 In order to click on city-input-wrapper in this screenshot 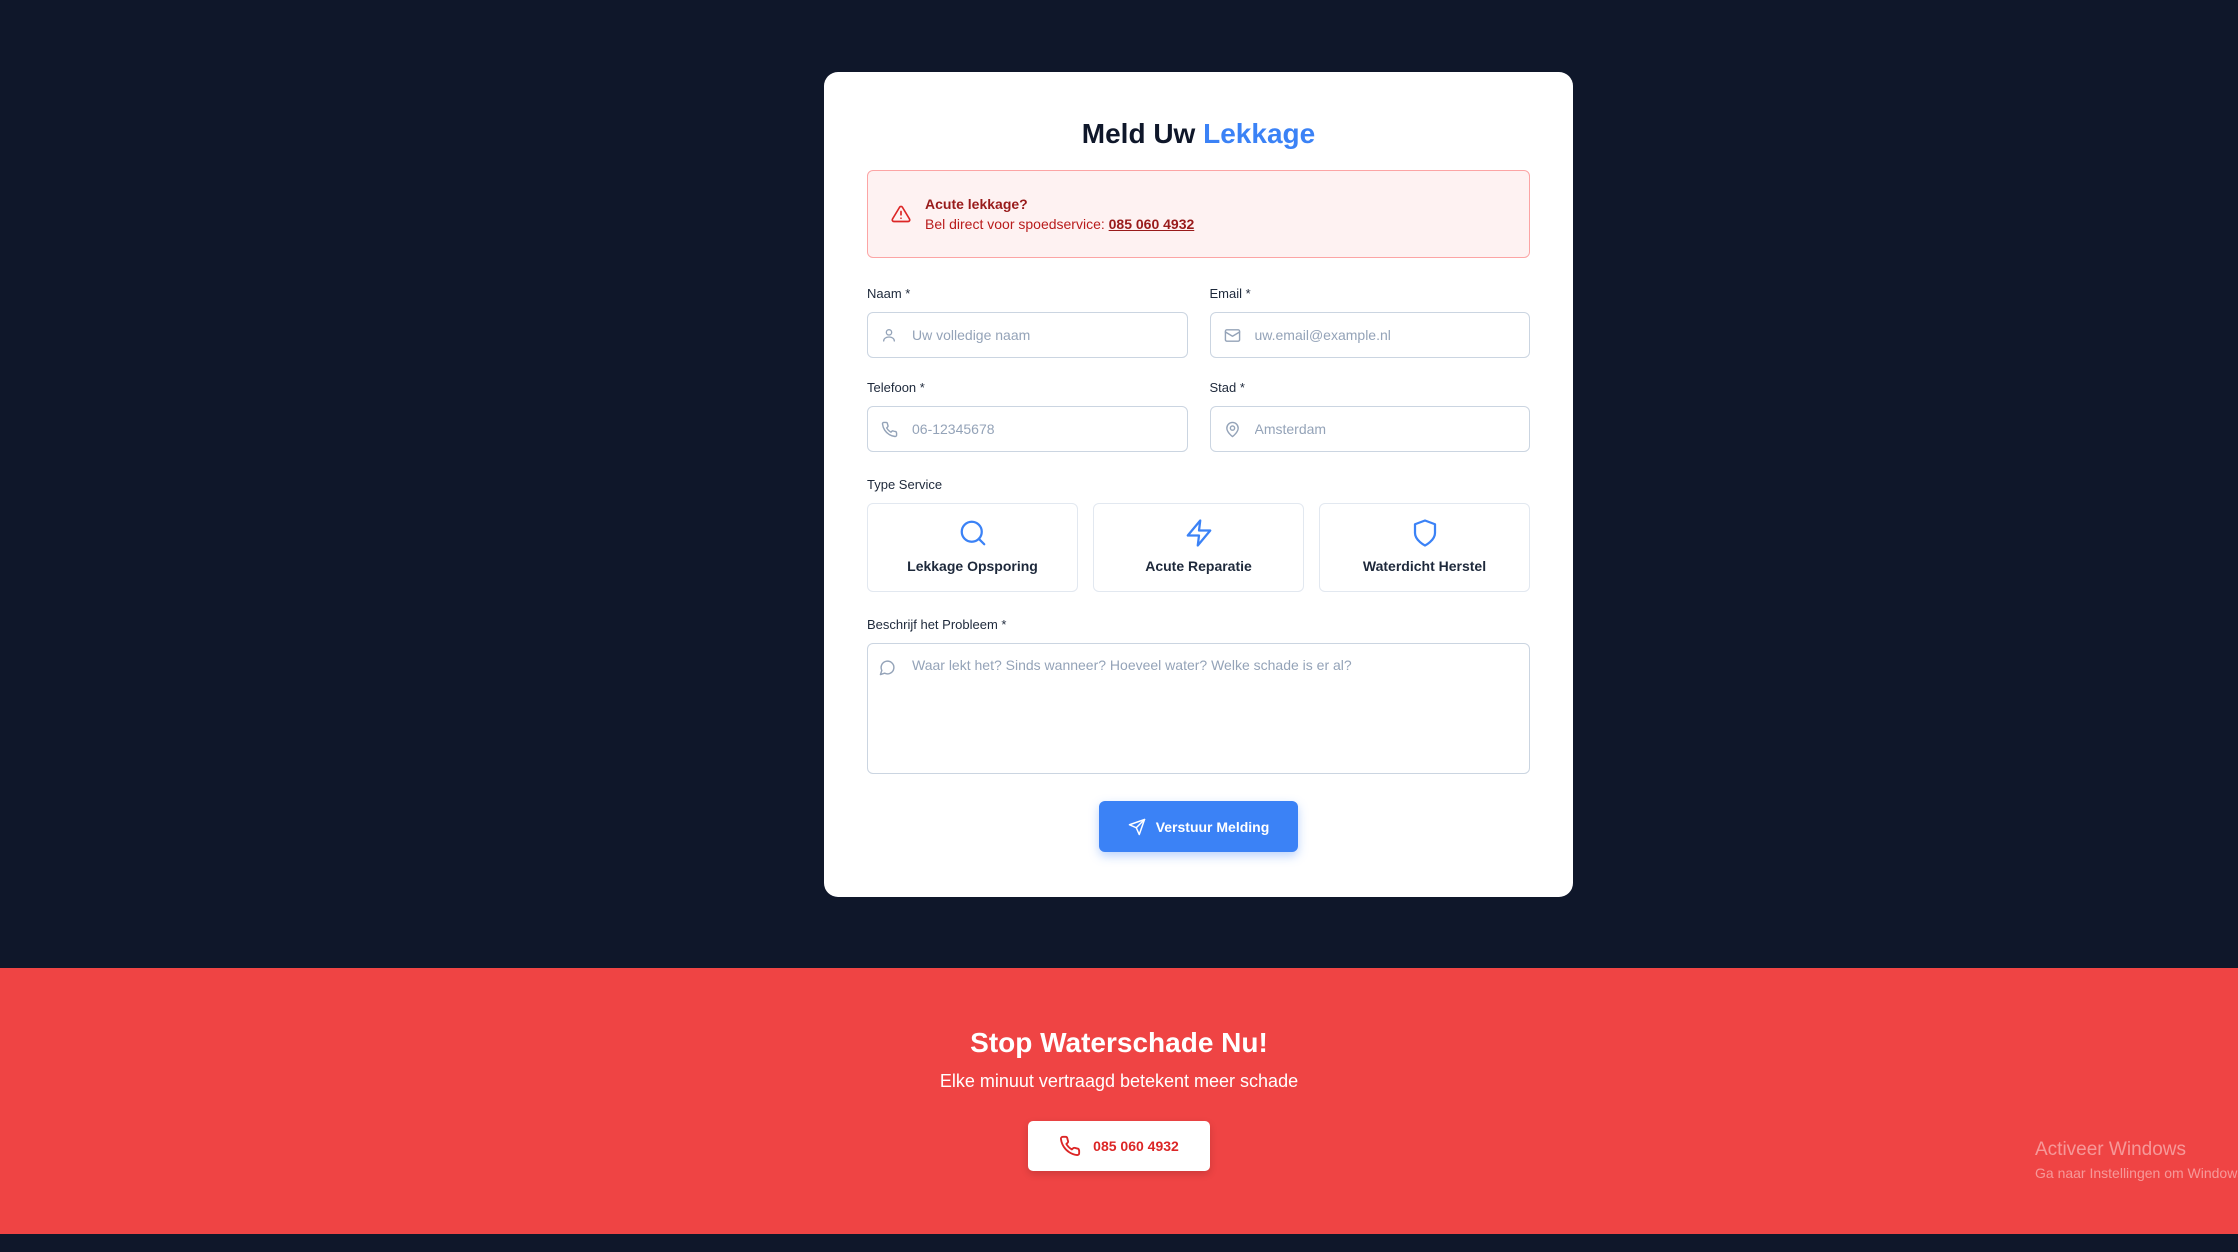, I will do `click(1369, 429)`.